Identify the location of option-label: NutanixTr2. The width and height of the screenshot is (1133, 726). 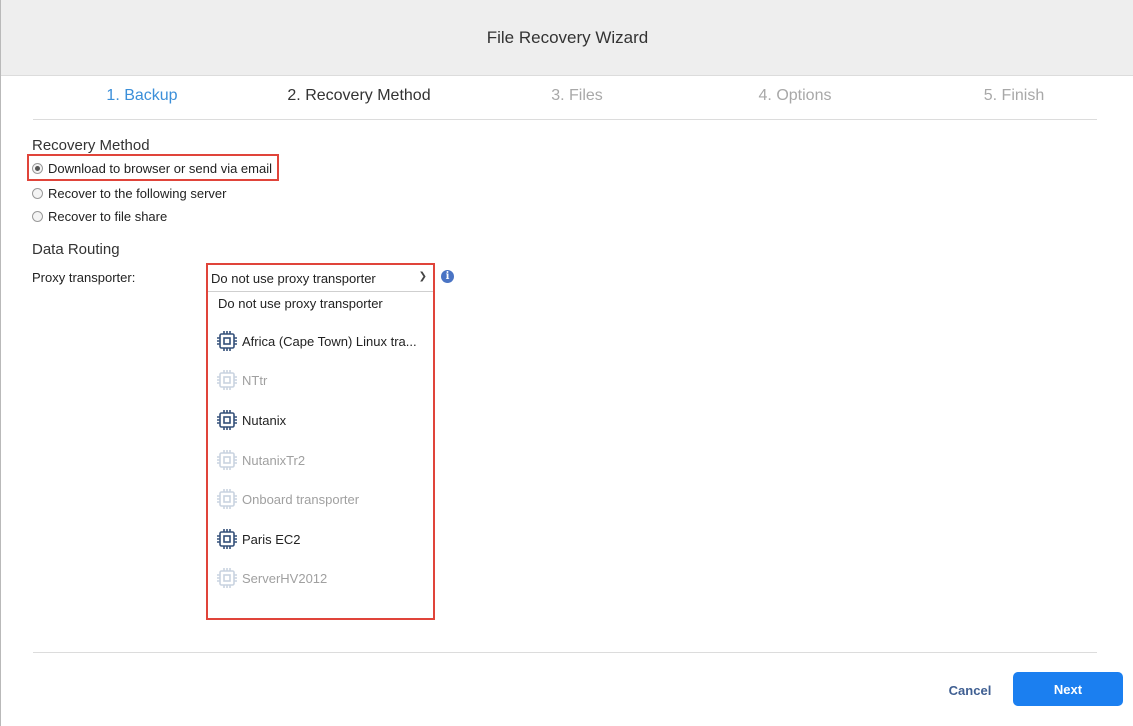
(274, 460).